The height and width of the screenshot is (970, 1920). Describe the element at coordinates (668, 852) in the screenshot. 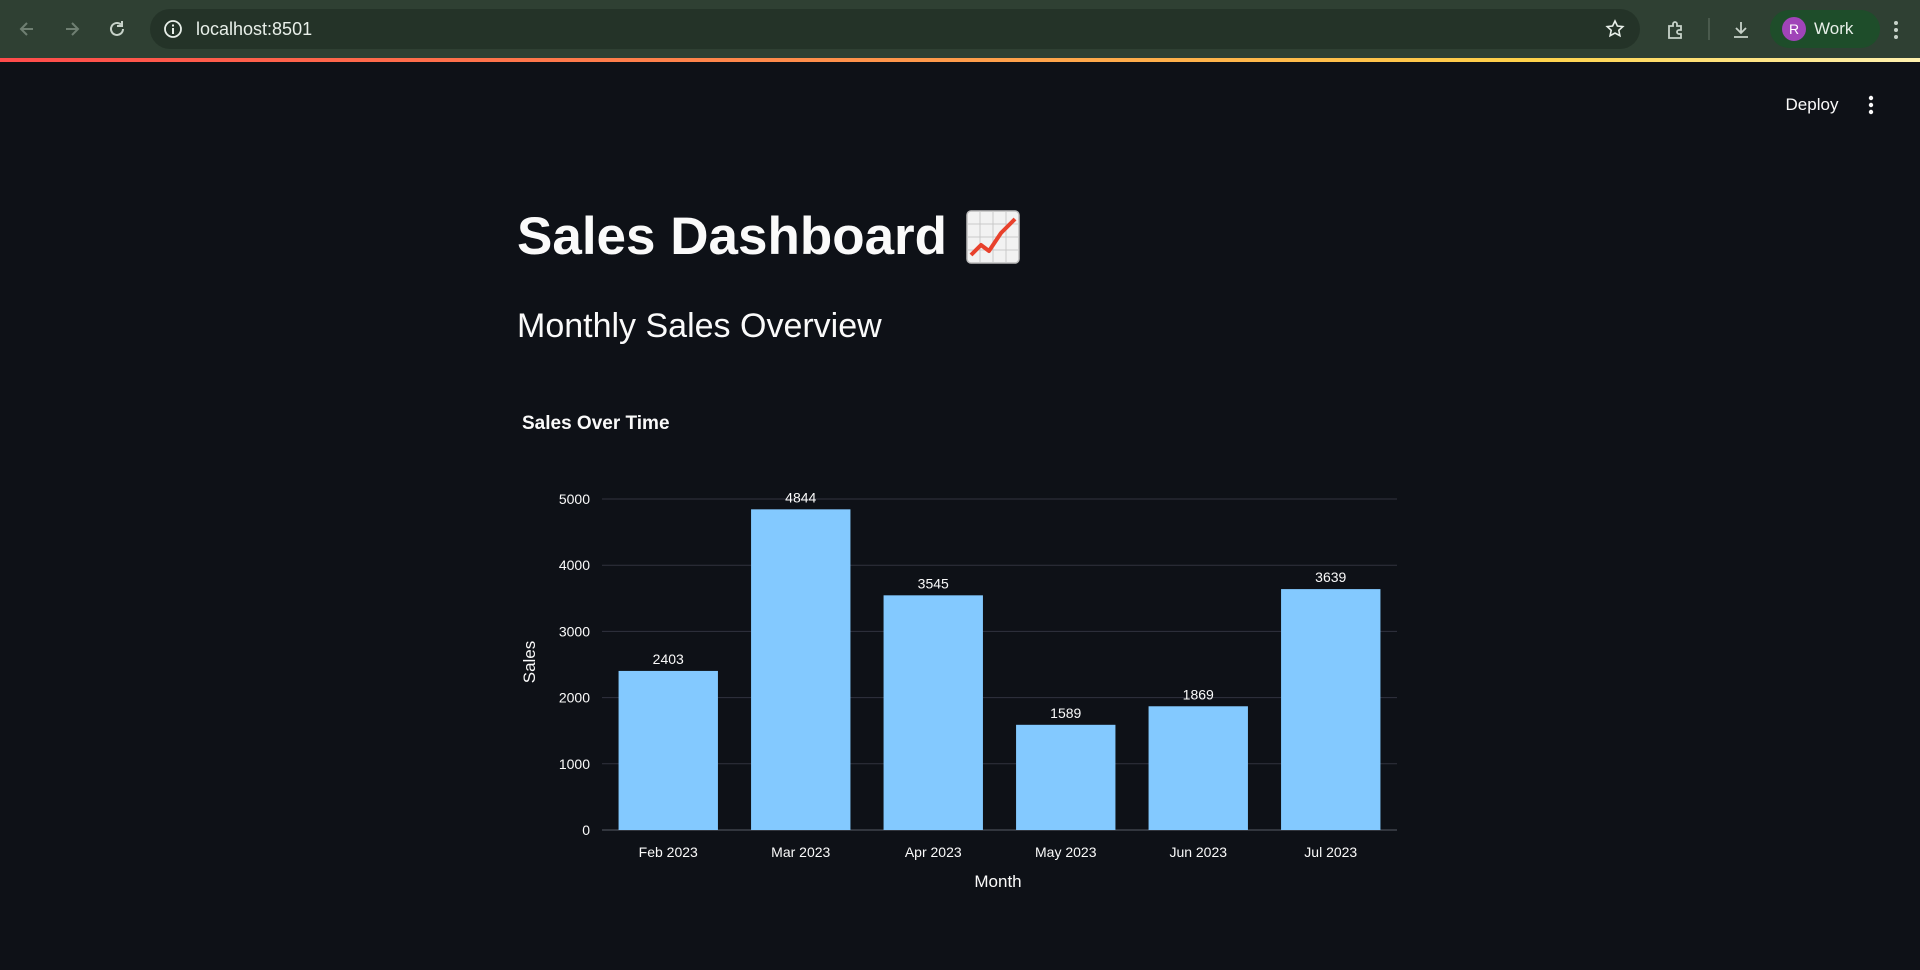

I see `x-tick-label: Feb 2023` at that location.